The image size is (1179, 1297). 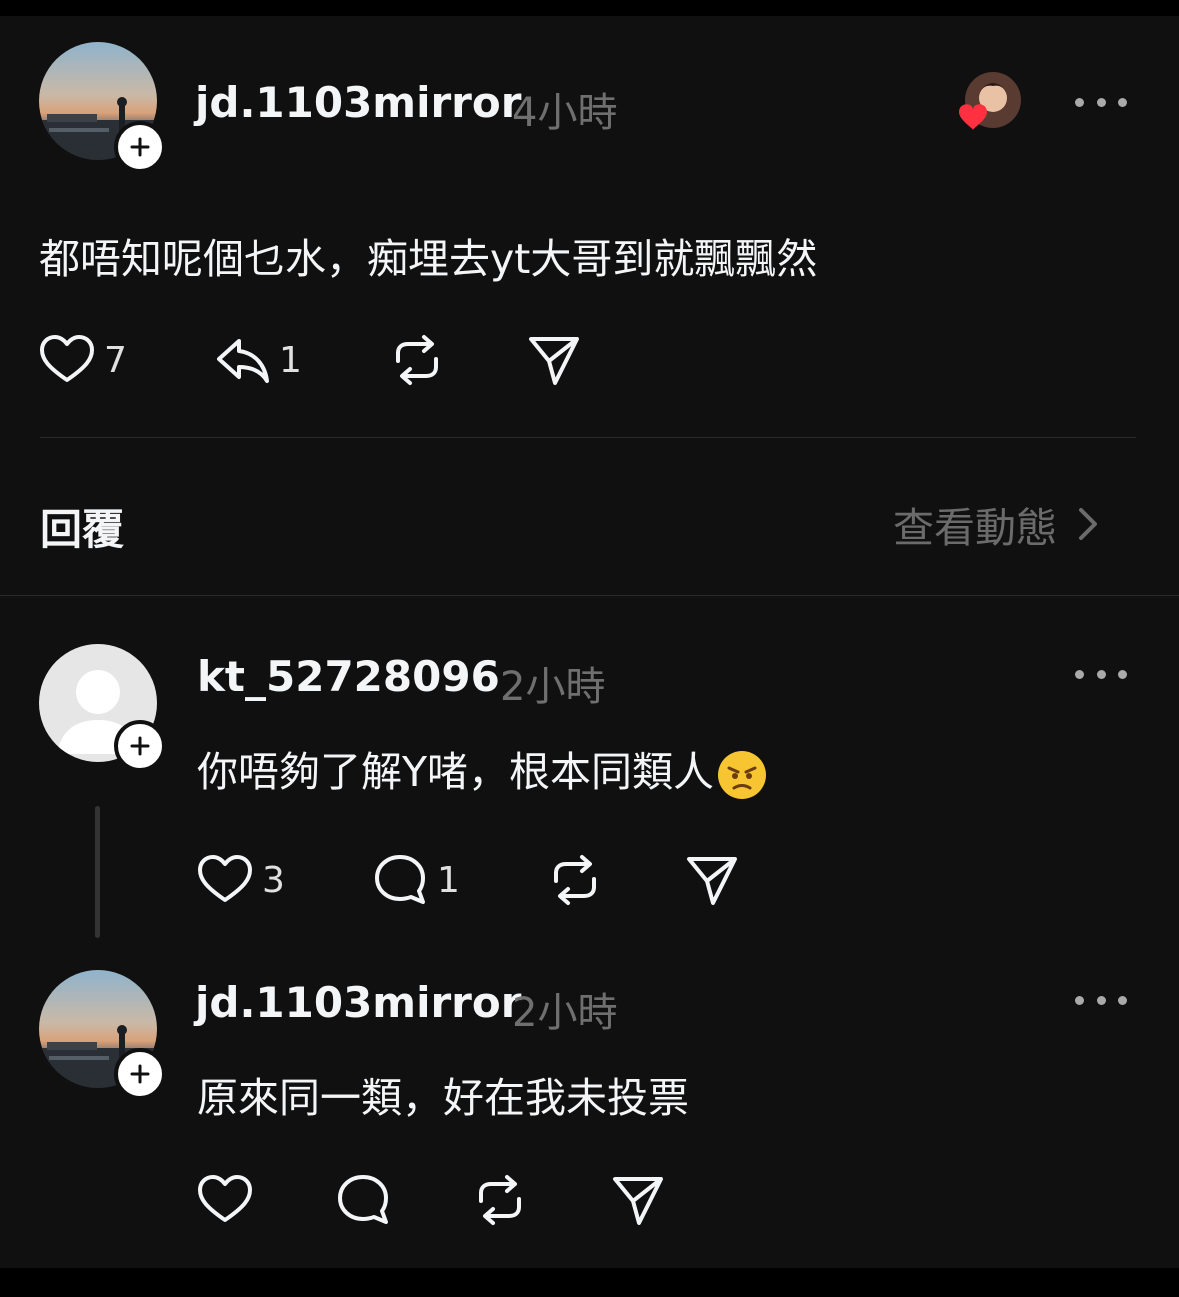 What do you see at coordinates (1101, 102) in the screenshot?
I see `post-more-icon` at bounding box center [1101, 102].